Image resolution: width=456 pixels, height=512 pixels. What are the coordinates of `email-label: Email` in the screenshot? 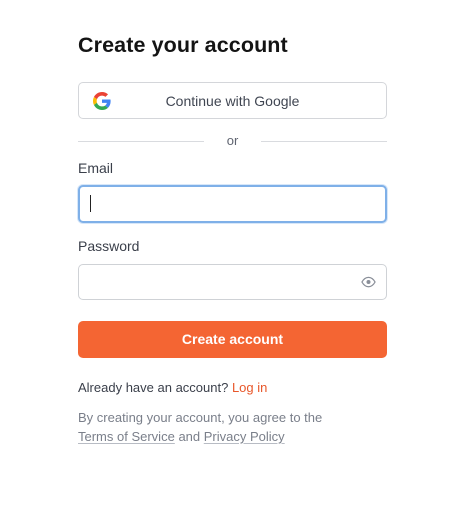 It's located at (96, 168).